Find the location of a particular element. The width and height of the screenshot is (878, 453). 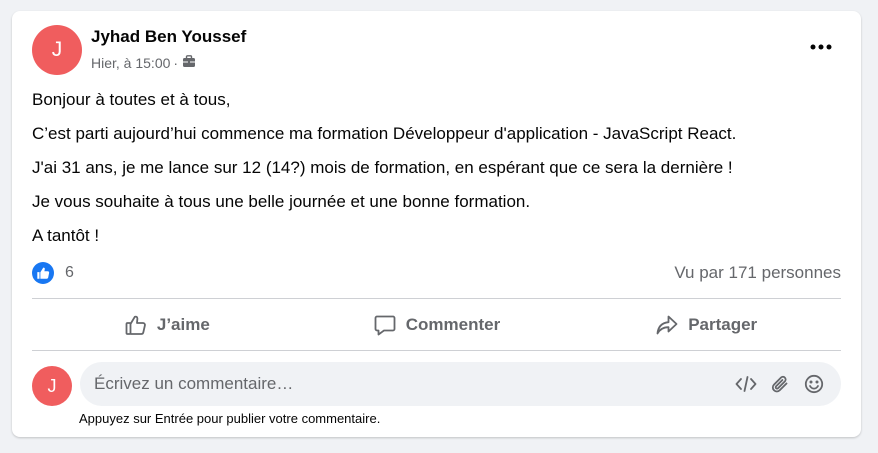

comment-input is located at coordinates (404, 384).